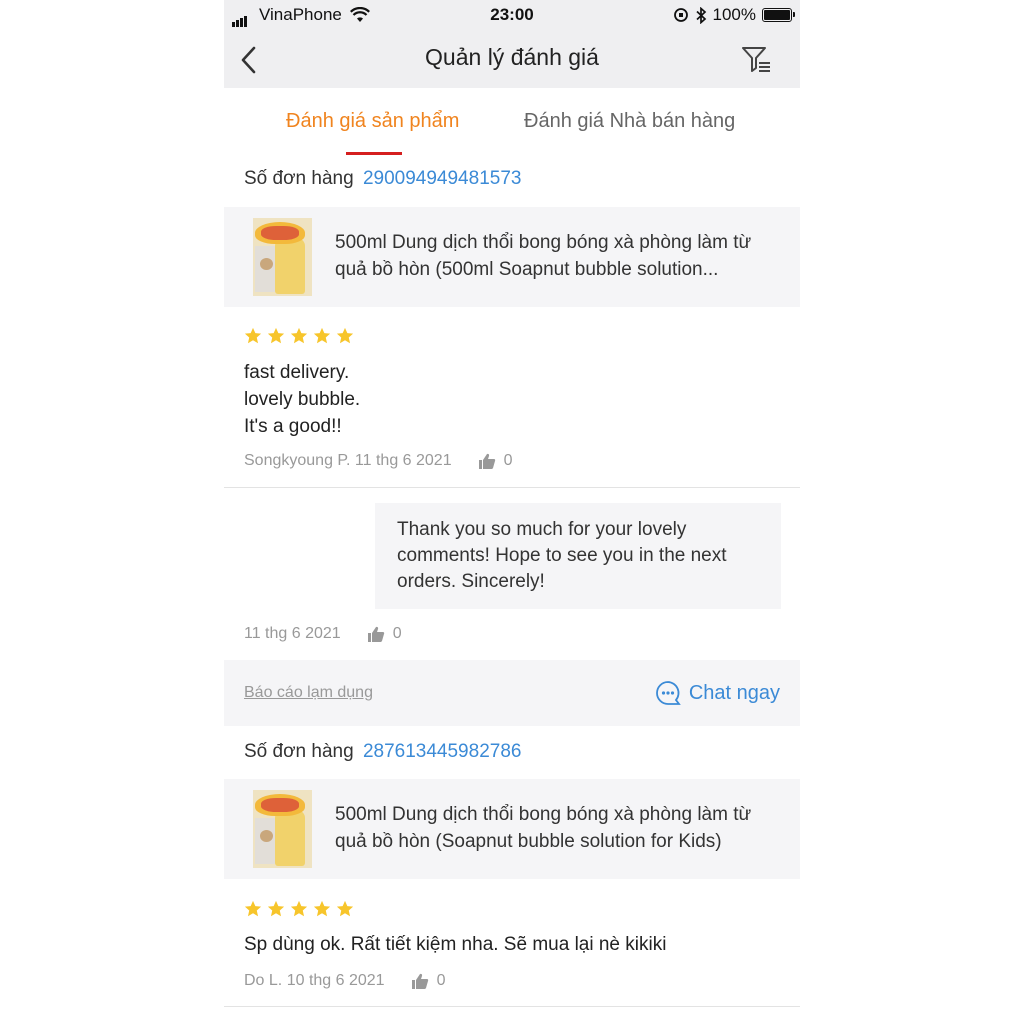  I want to click on tab-bar: Đánh giá sản phẩm Đánh giá Nhà bán hàng, so click(512, 123).